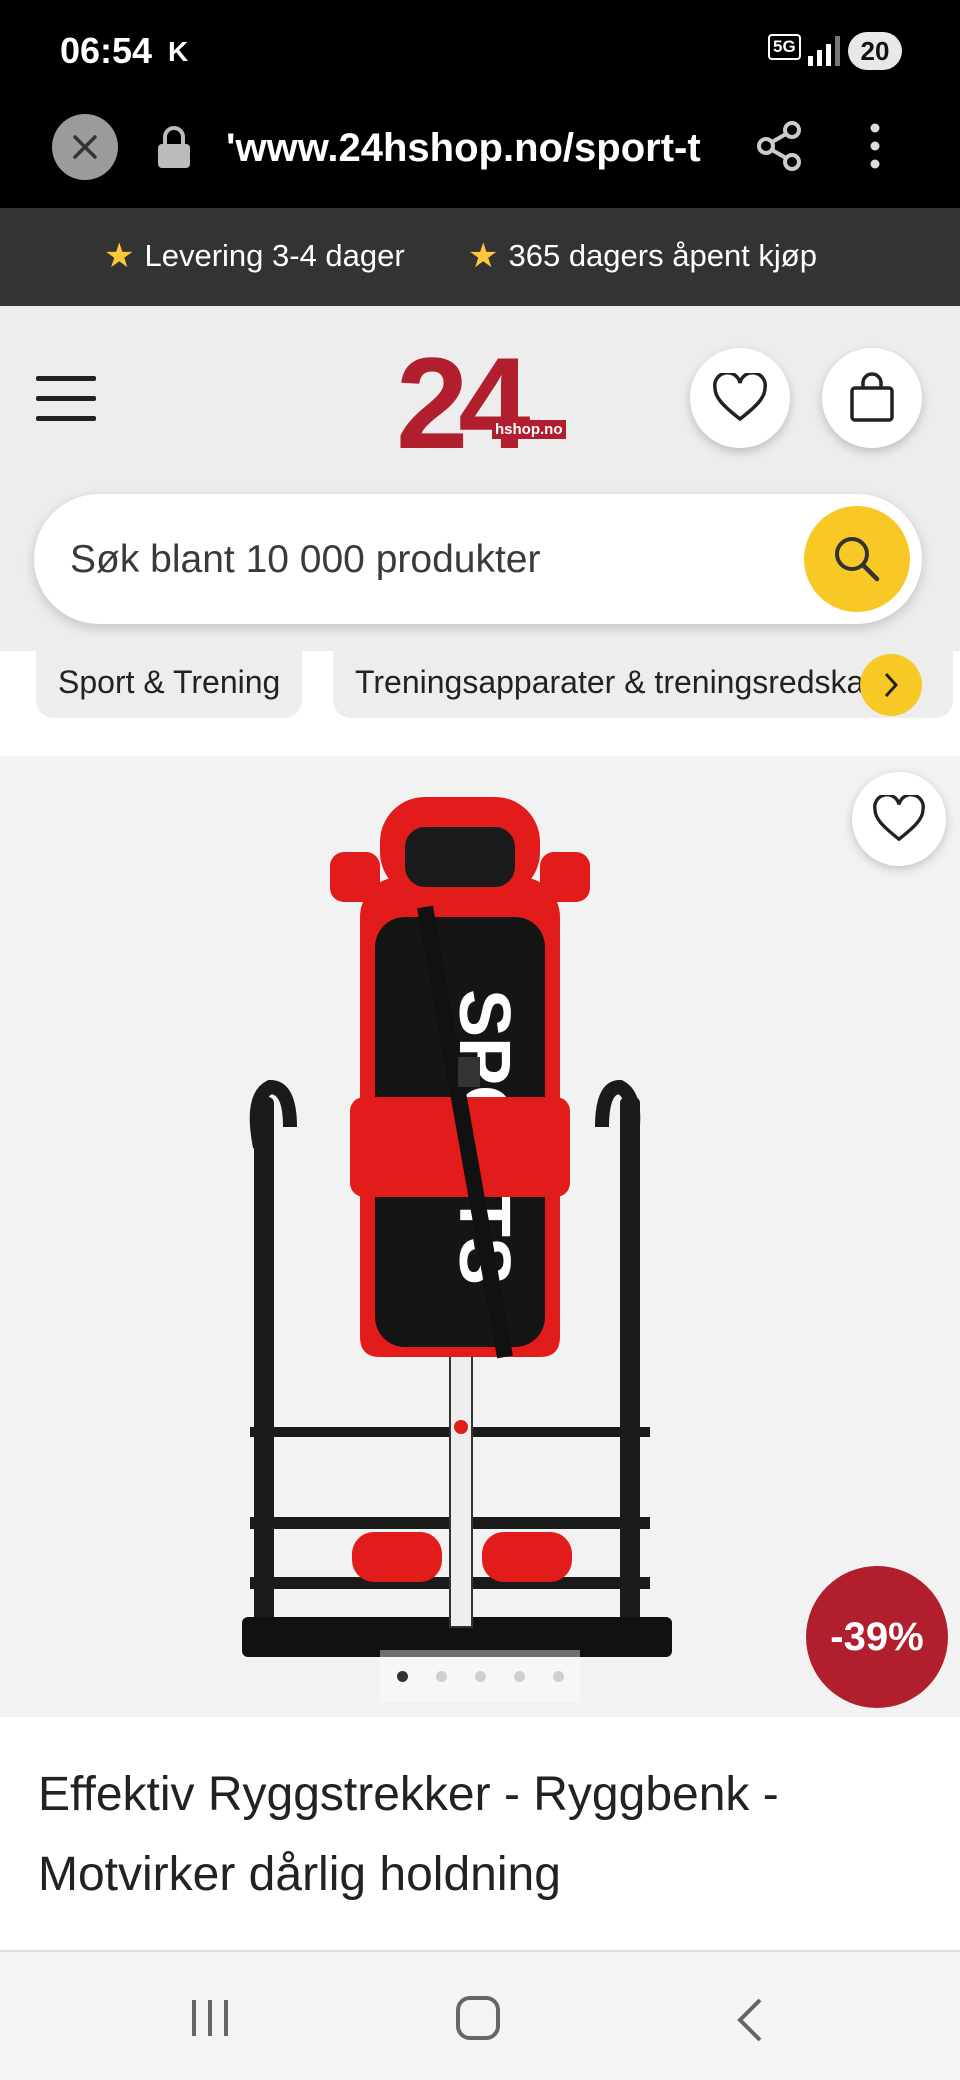  I want to click on promo-text: Levering 3-4 dager, so click(274, 255).